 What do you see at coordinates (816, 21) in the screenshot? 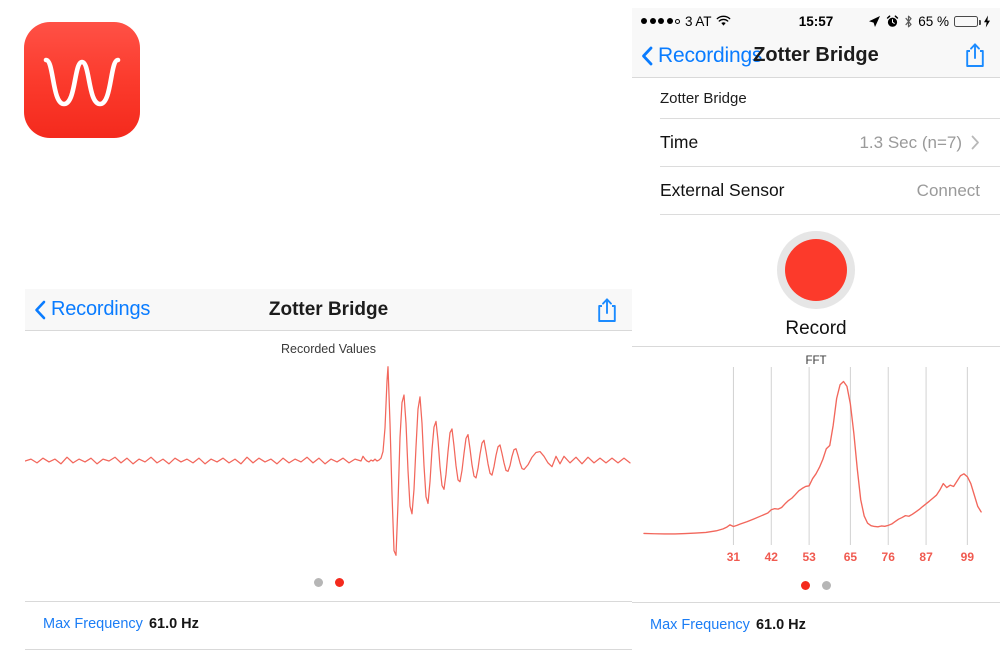
I see `status-bar: 3 AT 15:57 65 %` at bounding box center [816, 21].